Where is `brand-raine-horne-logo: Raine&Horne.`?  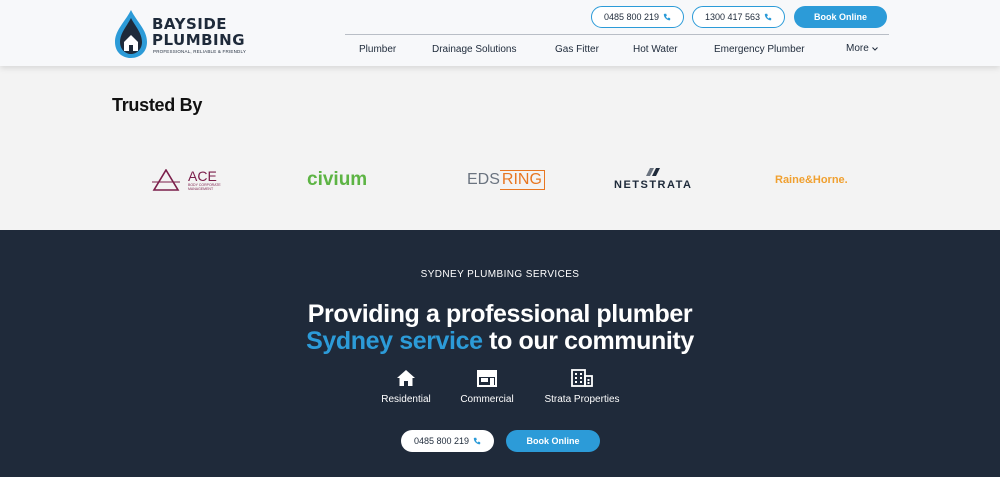
brand-raine-horne-logo: Raine&Horne. is located at coordinates (811, 180).